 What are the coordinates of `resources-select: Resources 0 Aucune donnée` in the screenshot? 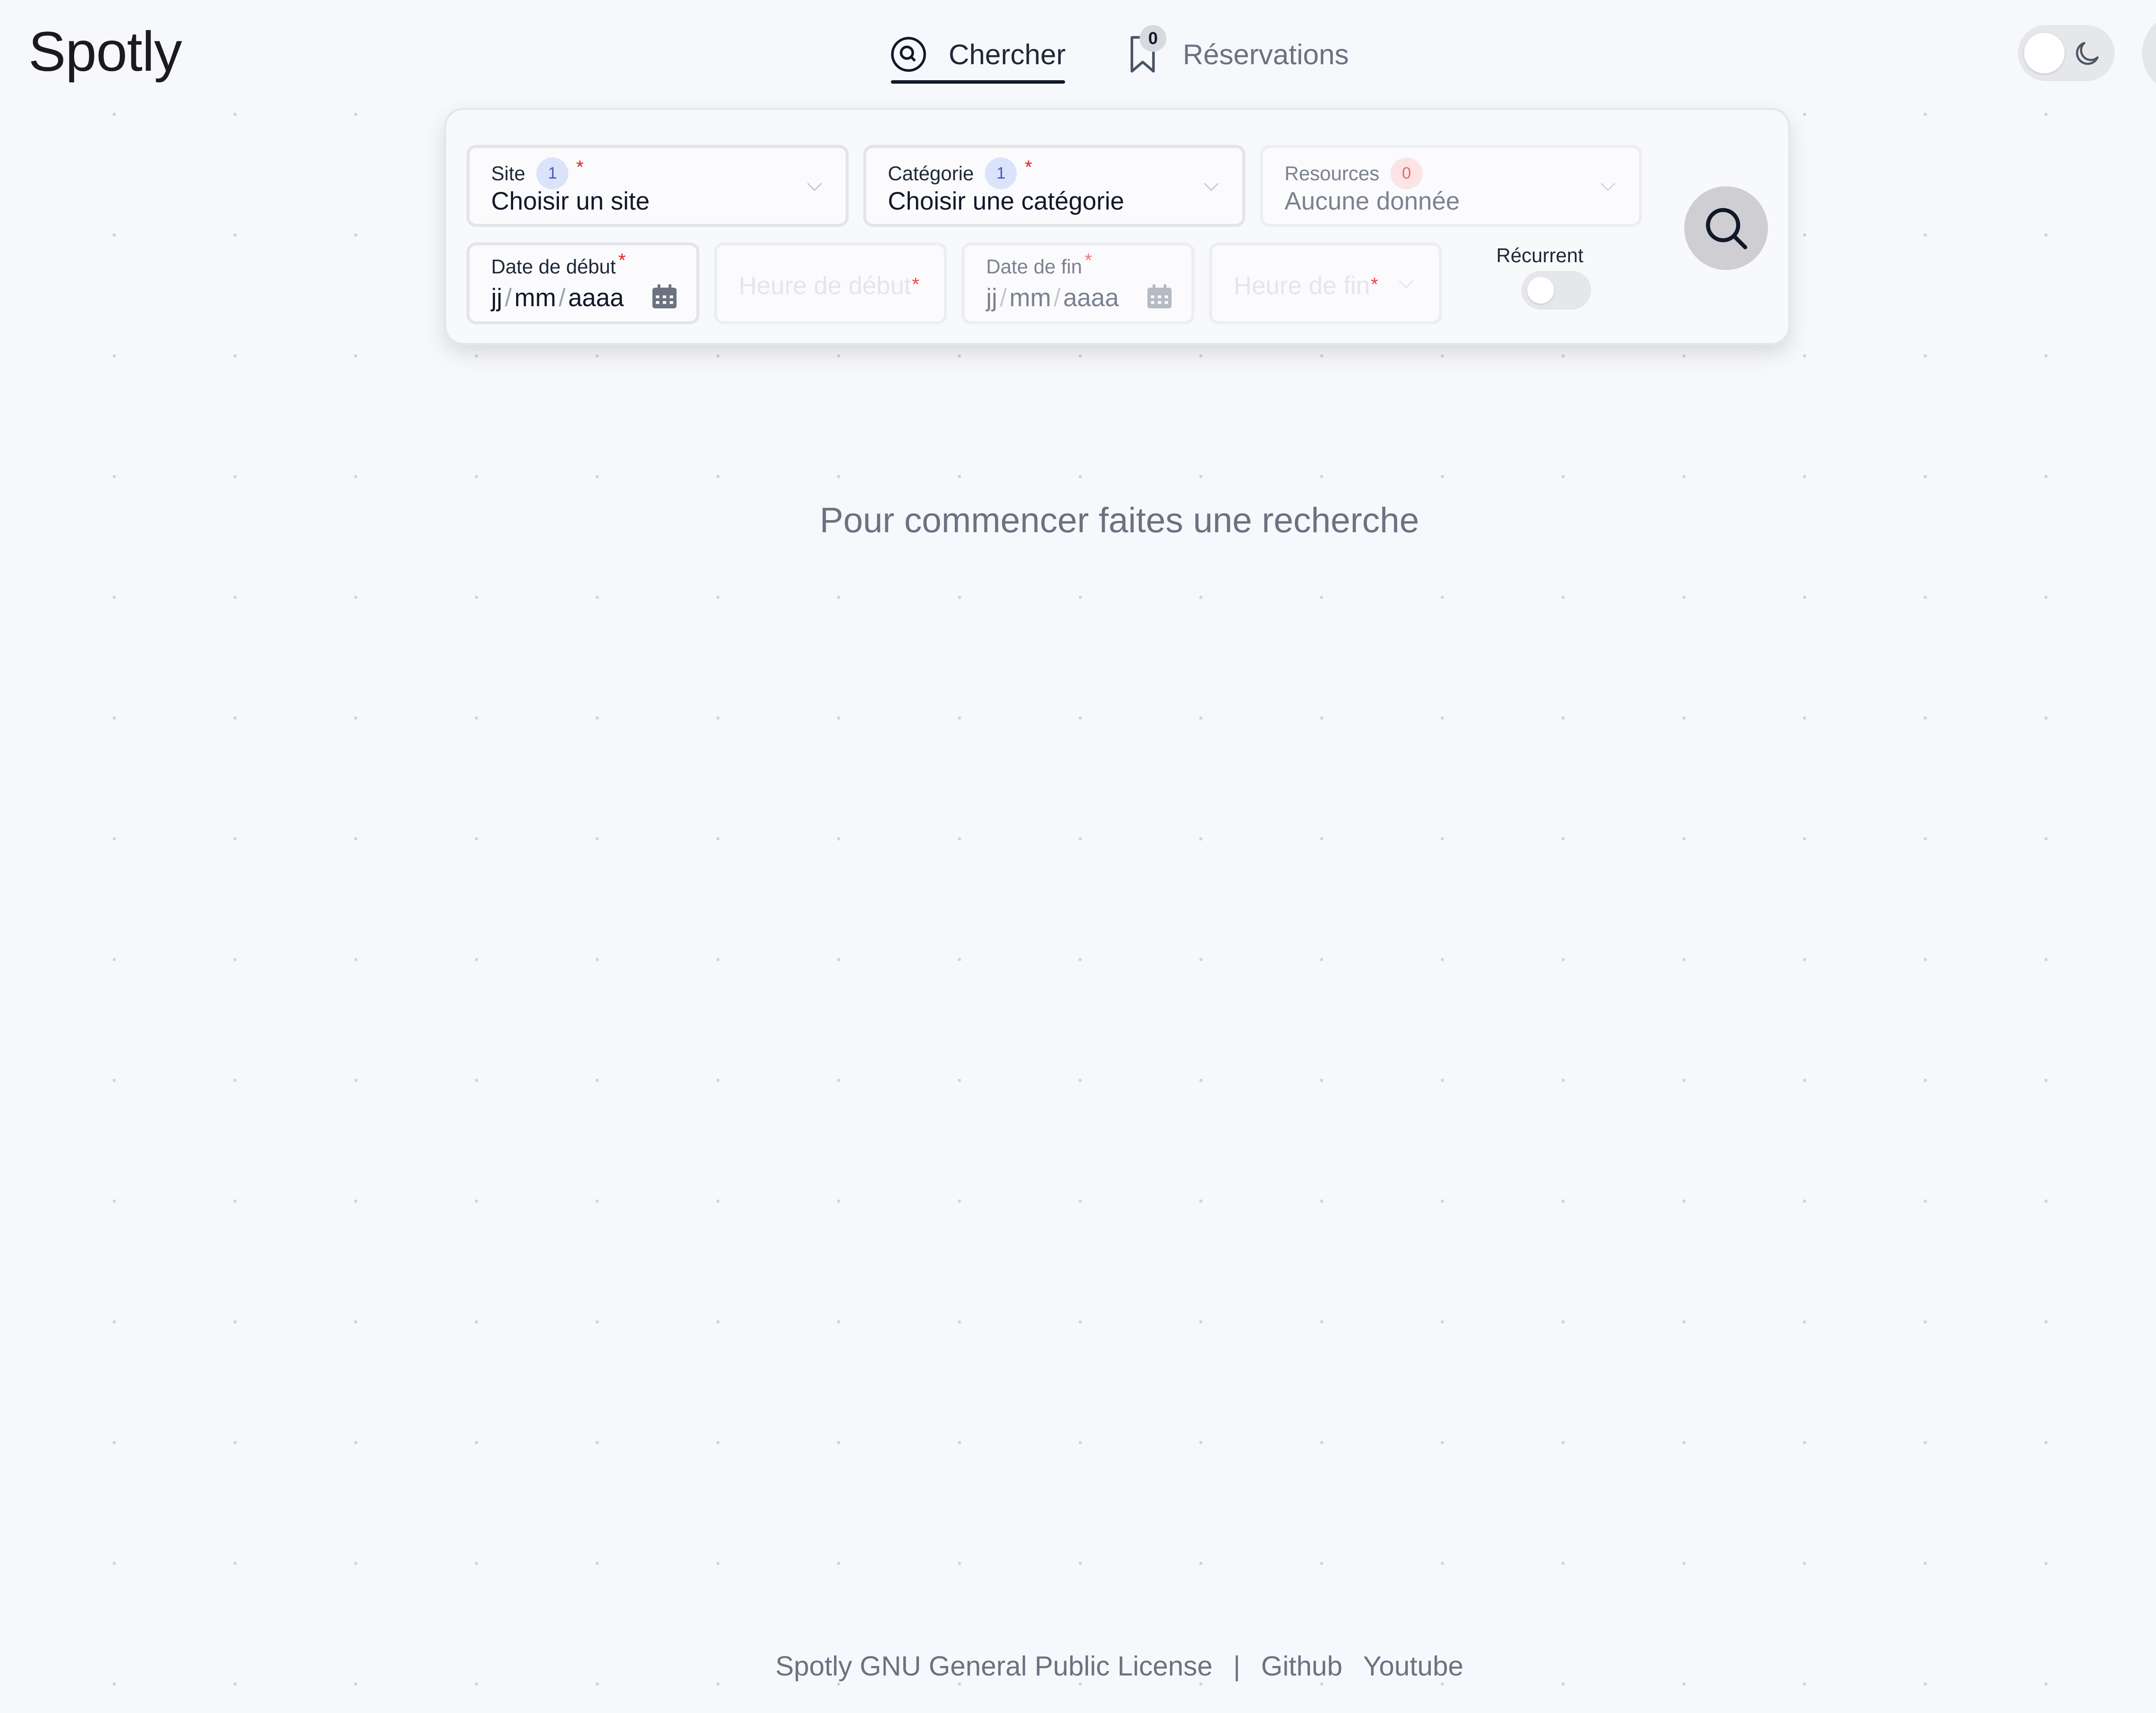 It's located at (1451, 186).